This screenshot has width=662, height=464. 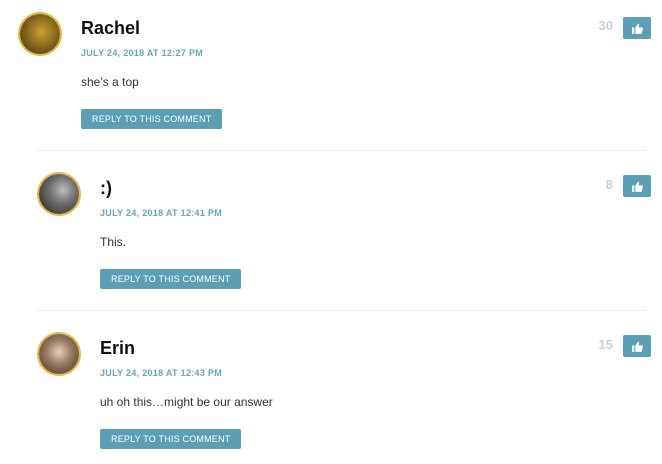 I want to click on like-count: 8, so click(x=609, y=184).